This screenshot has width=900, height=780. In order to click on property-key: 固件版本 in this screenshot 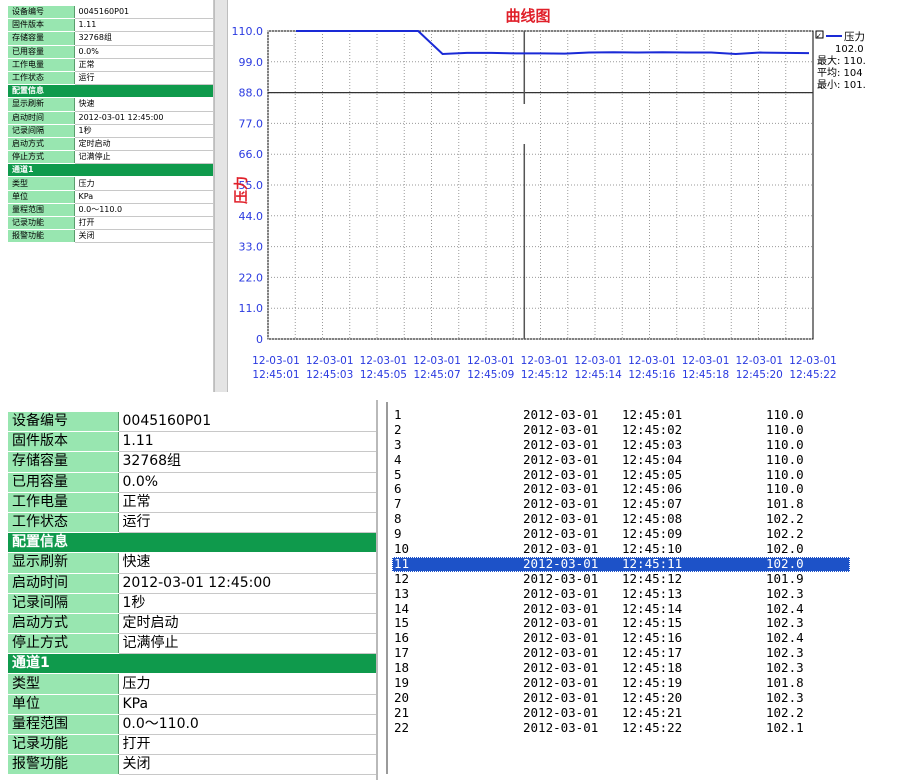, I will do `click(63, 442)`.